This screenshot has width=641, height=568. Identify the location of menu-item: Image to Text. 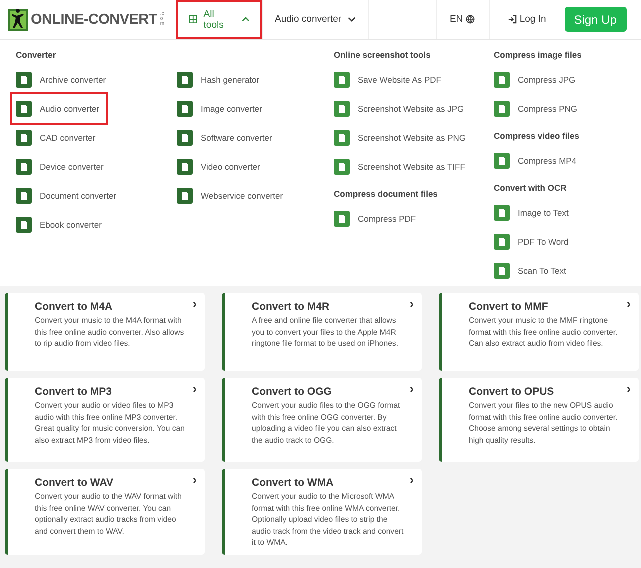
(532, 212).